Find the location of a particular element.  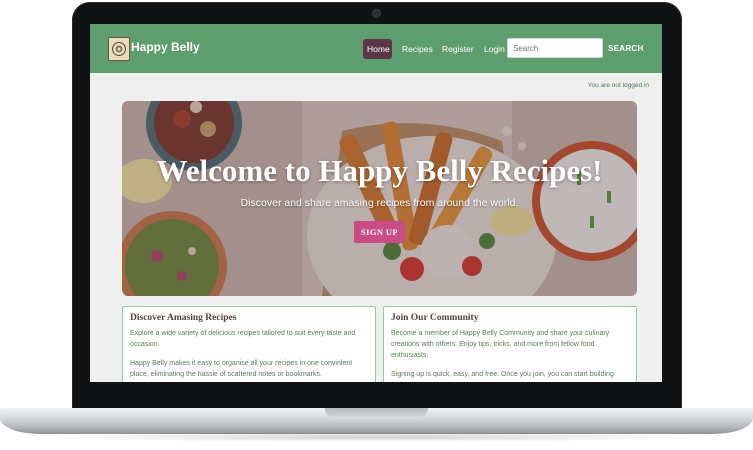

community-card-title: Join Our Community is located at coordinates (435, 318).